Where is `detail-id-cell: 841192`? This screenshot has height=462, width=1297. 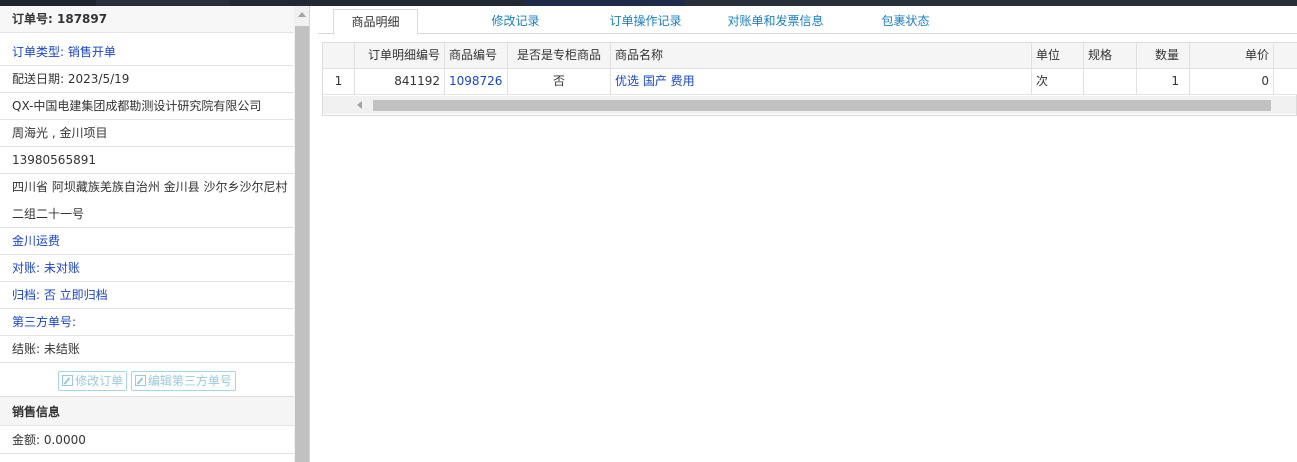
detail-id-cell: 841192 is located at coordinates (400, 82).